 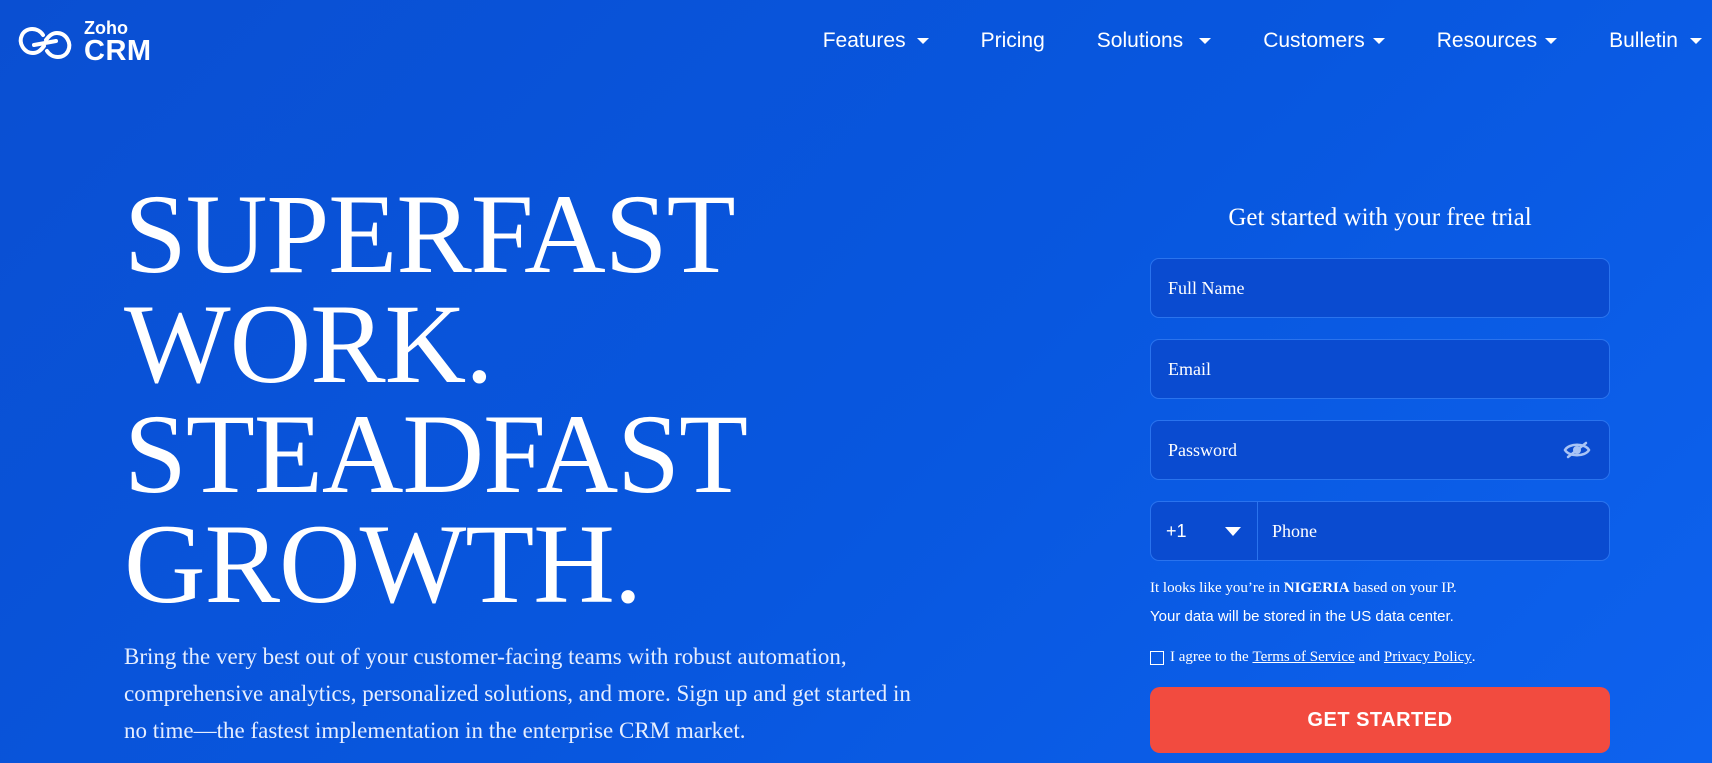 I want to click on nav-item-label: Solutions, so click(x=1140, y=40).